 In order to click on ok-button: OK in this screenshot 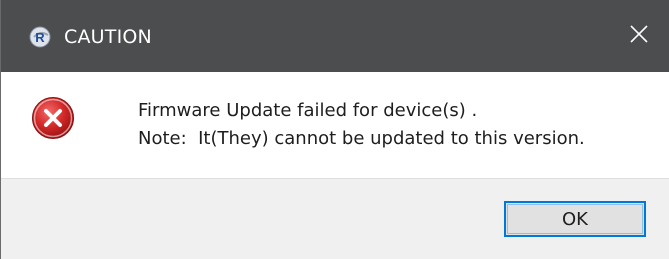, I will do `click(575, 219)`.